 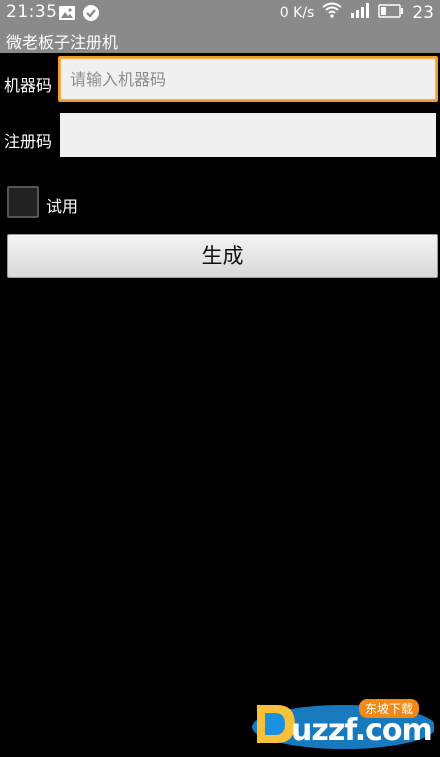 I want to click on status-bar: 21:35 0 K/s 23, so click(x=220, y=13).